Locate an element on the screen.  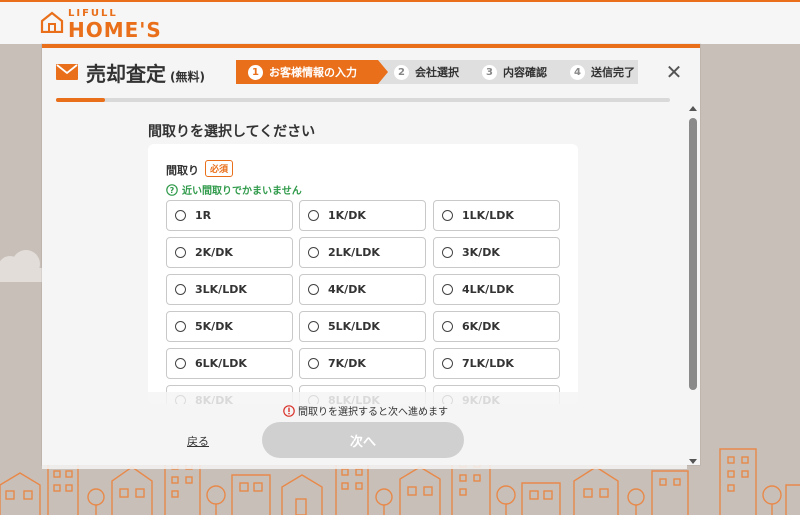
modal-title-text: 売却査定 is located at coordinates (126, 74).